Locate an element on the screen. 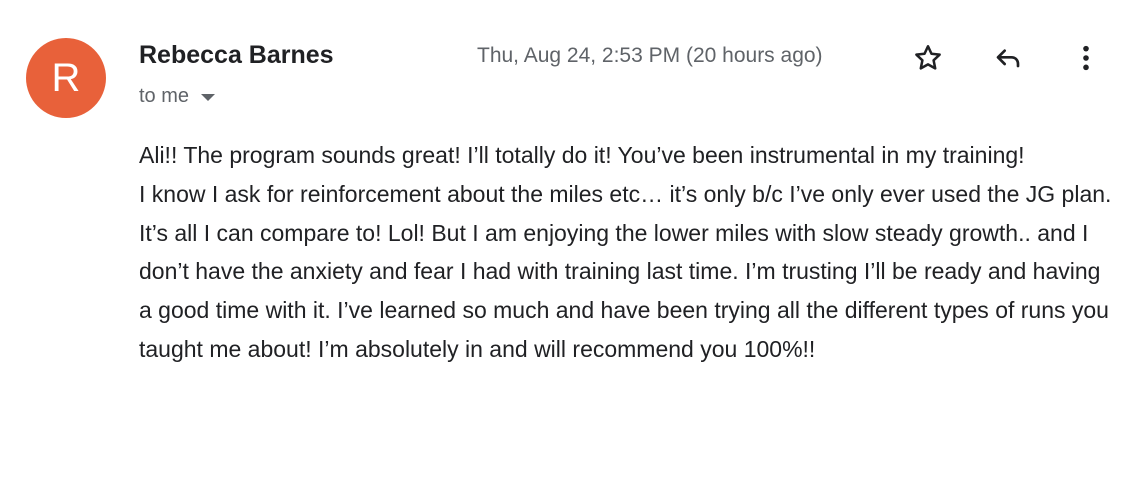 Image resolution: width=1134 pixels, height=498 pixels. recipient-label: to me is located at coordinates (164, 96).